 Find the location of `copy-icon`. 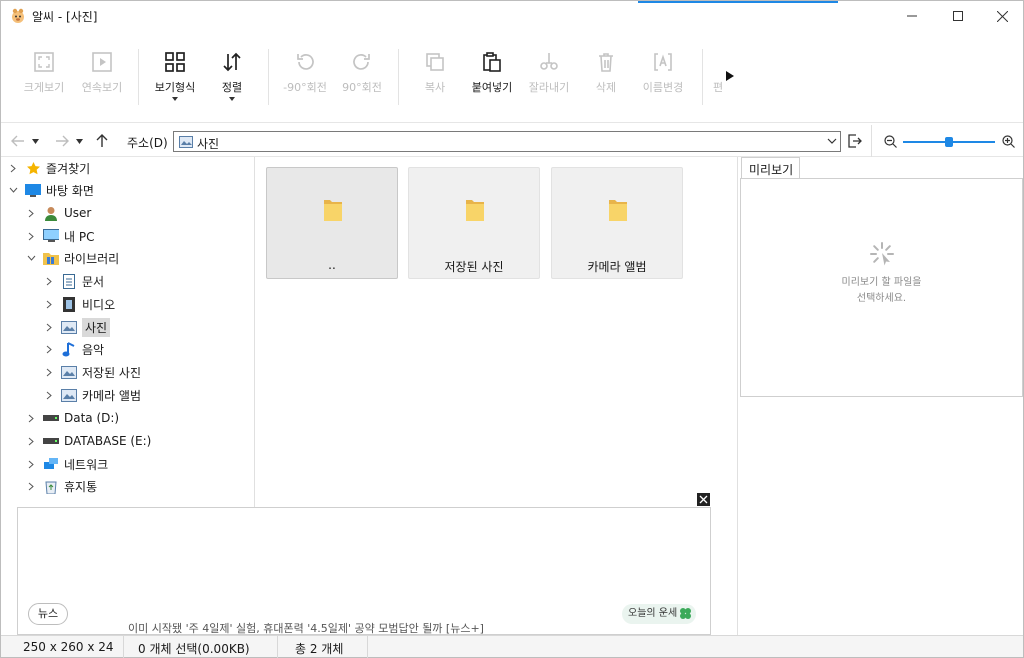

copy-icon is located at coordinates (435, 62).